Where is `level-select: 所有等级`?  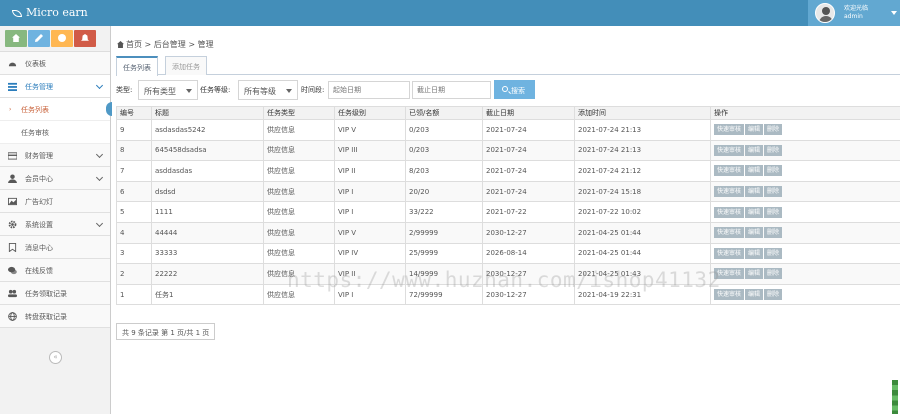
level-select: 所有等级 is located at coordinates (268, 90).